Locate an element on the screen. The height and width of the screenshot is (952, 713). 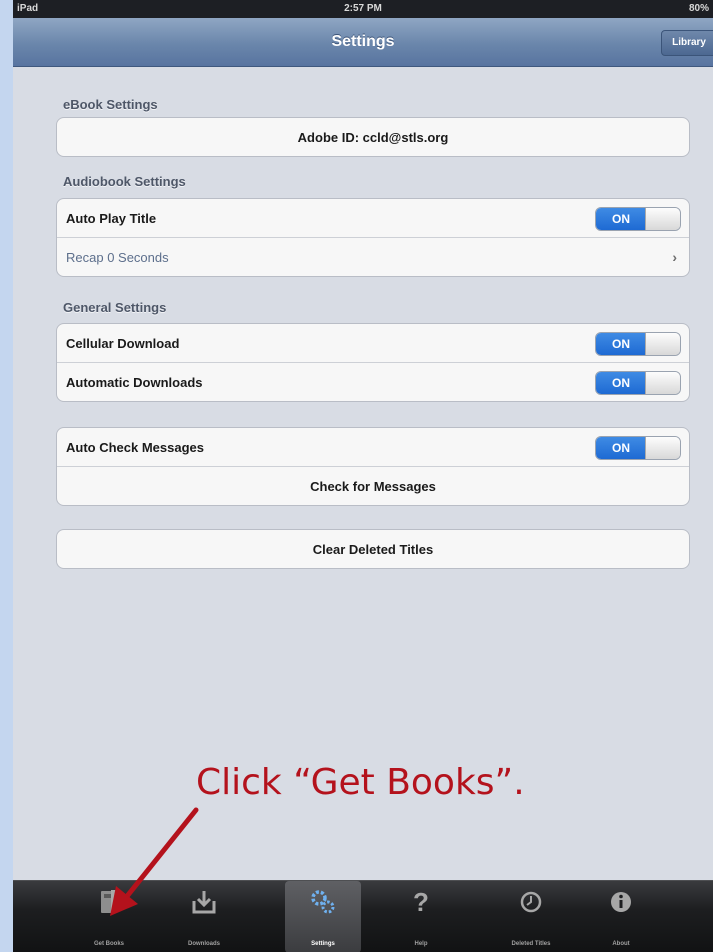
instruction-callout: Click “Get Books”. is located at coordinates (360, 782).